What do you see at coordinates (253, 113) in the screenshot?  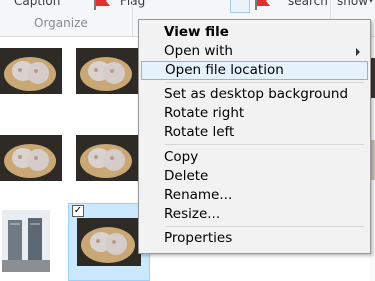 I see `menu-item-rotate-right: Rotate right` at bounding box center [253, 113].